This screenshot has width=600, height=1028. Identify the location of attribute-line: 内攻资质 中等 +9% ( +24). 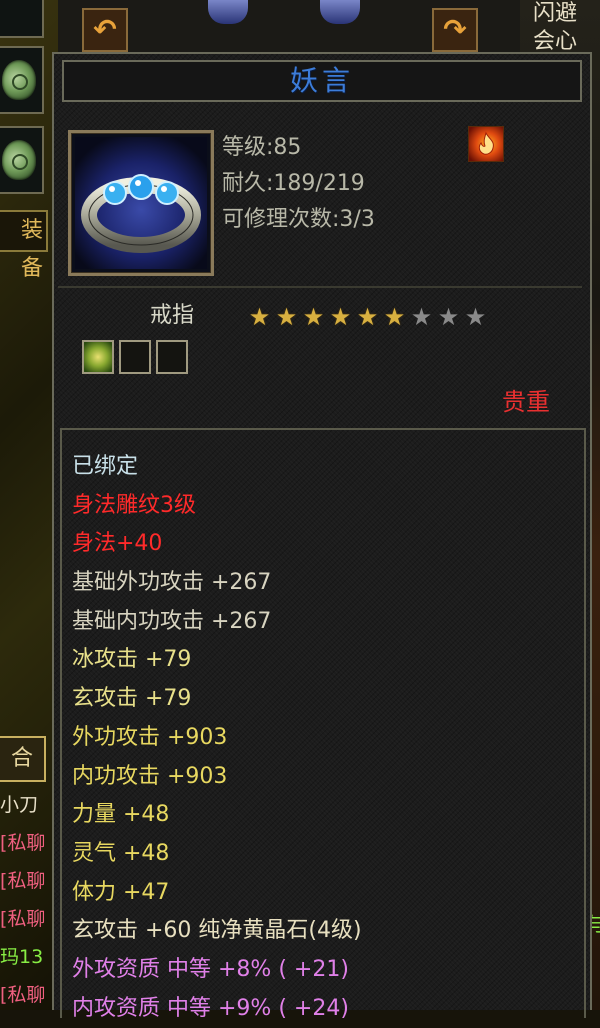
(210, 1008).